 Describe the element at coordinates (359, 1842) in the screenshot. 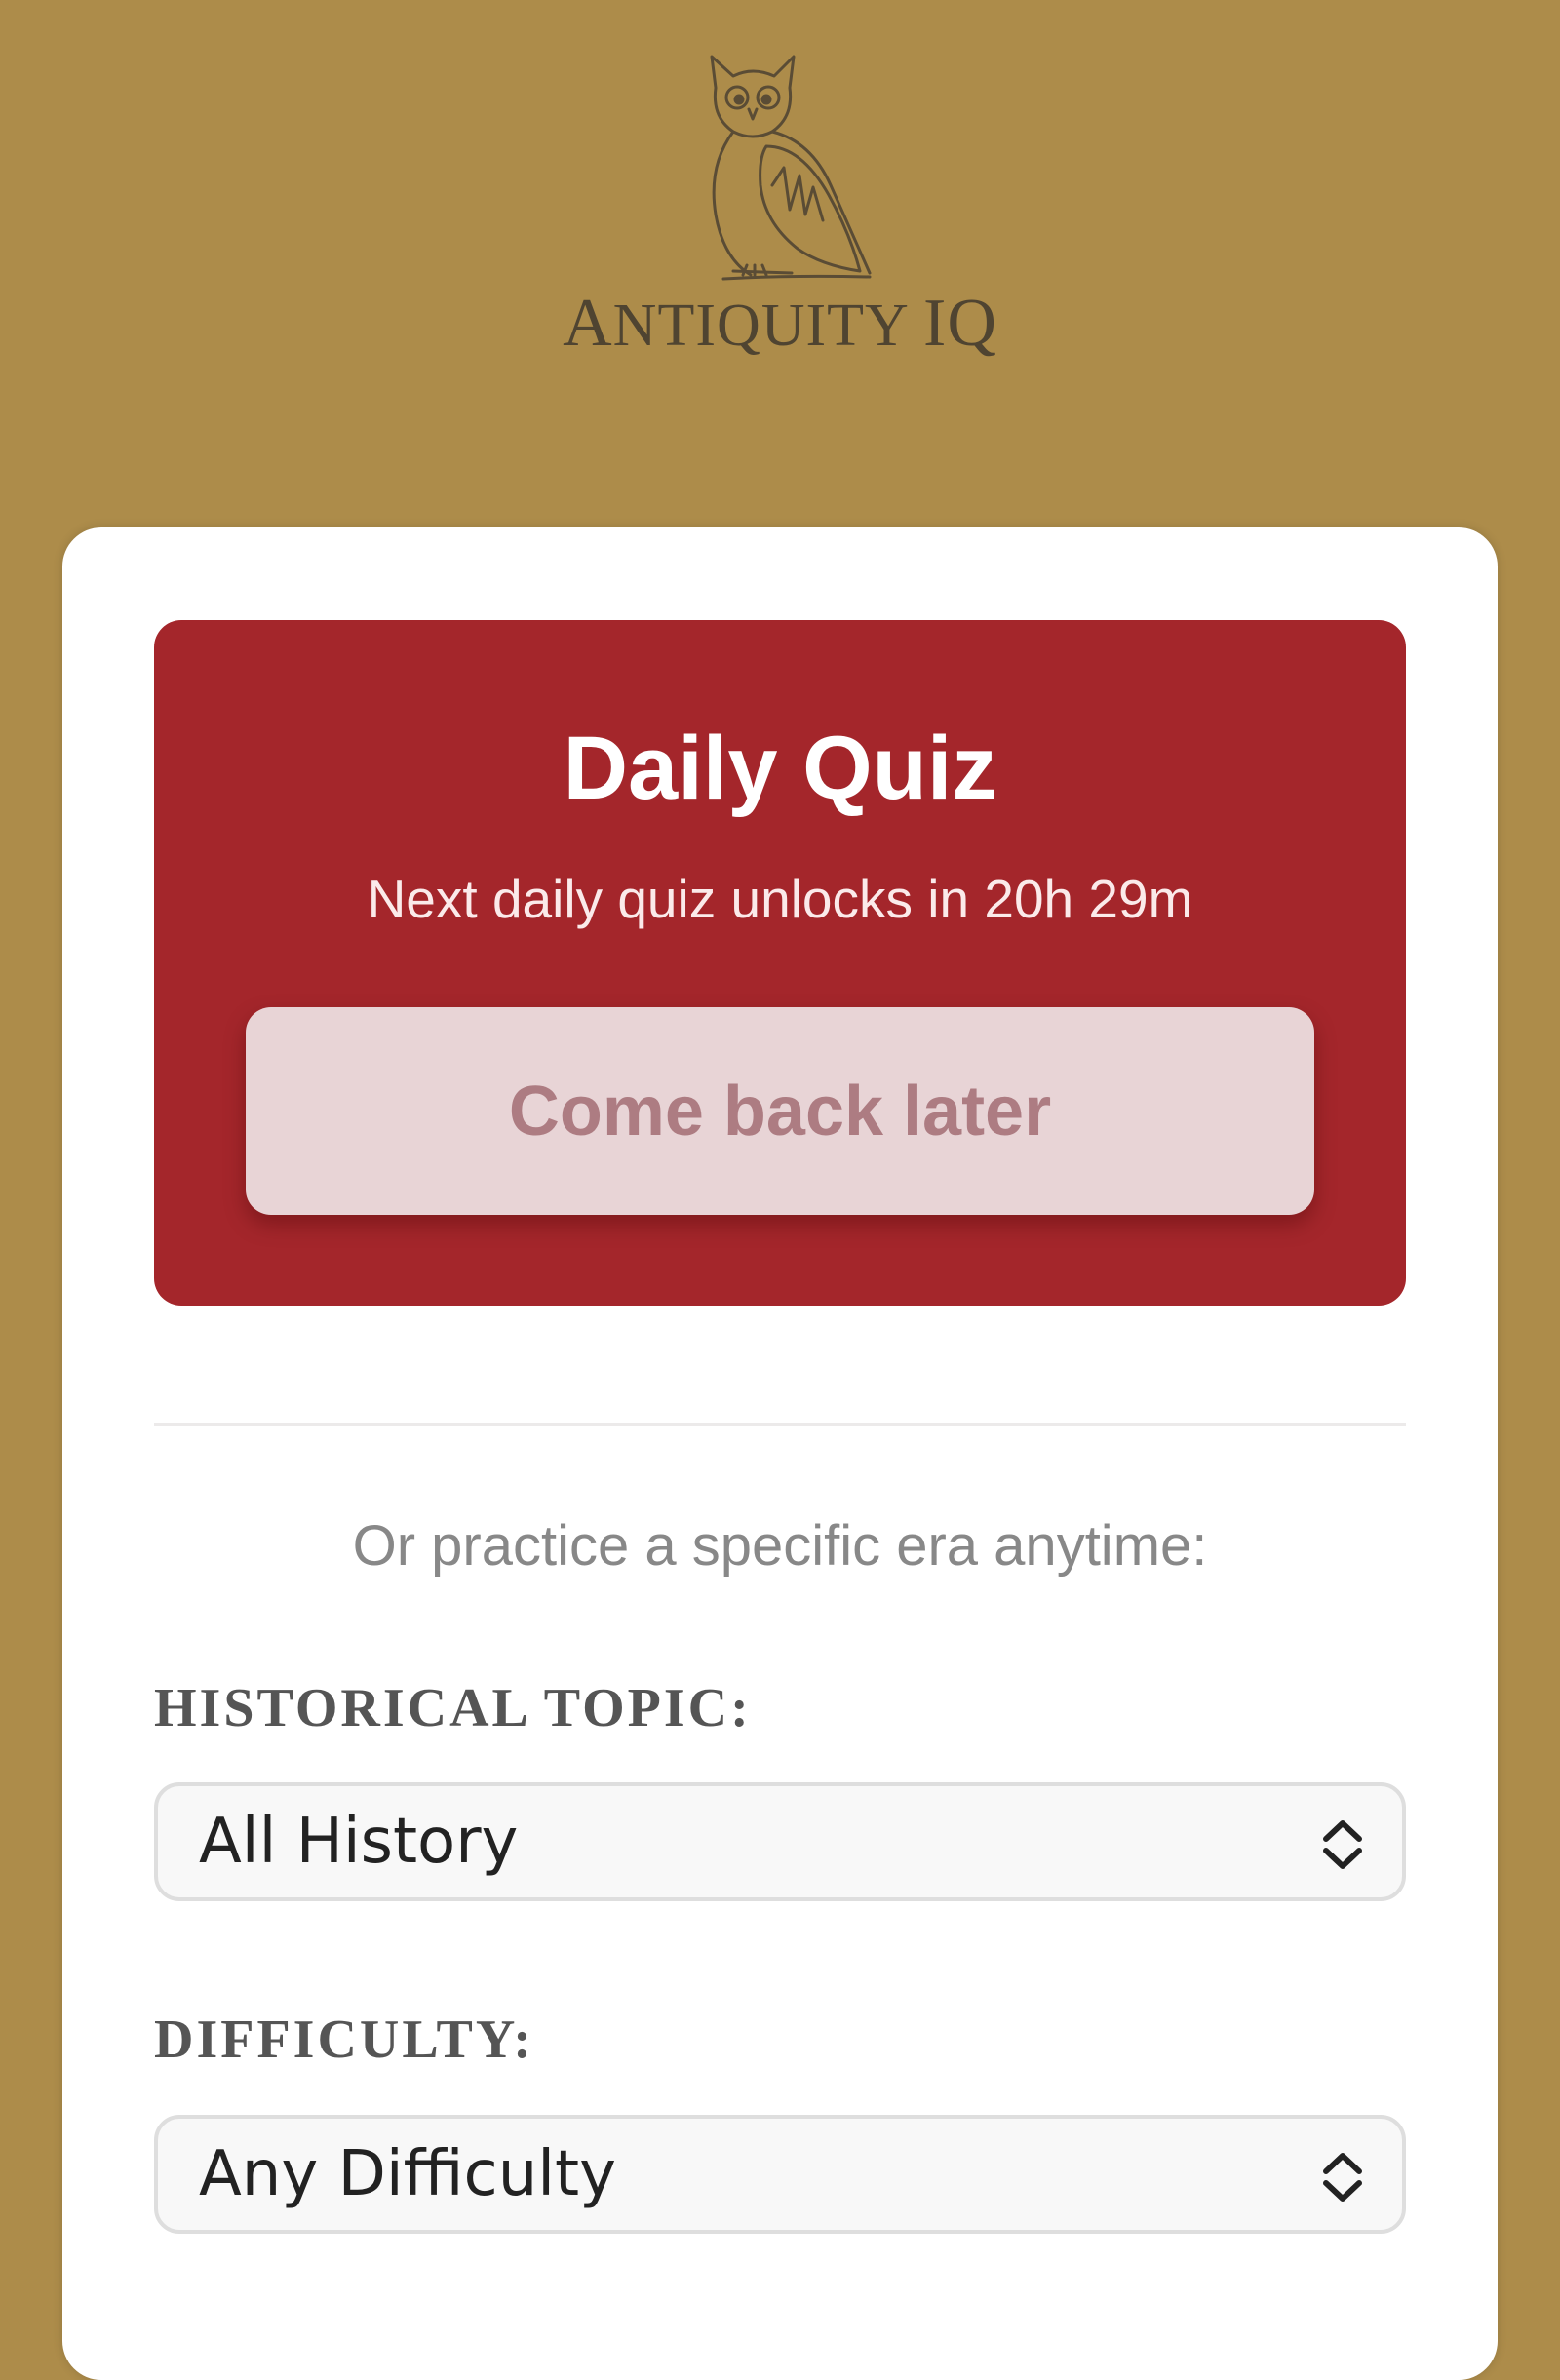

I see `topic-select-value: All History` at that location.